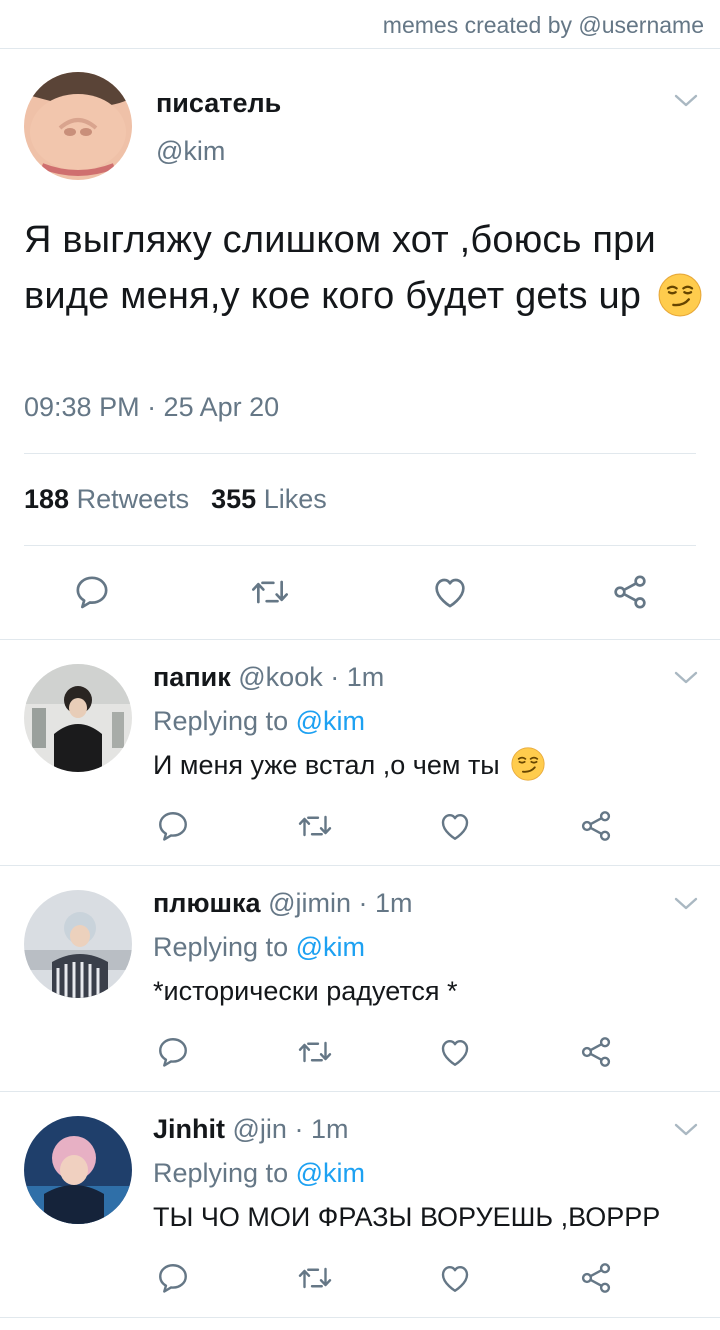  I want to click on retweets-count: 188, so click(47, 499).